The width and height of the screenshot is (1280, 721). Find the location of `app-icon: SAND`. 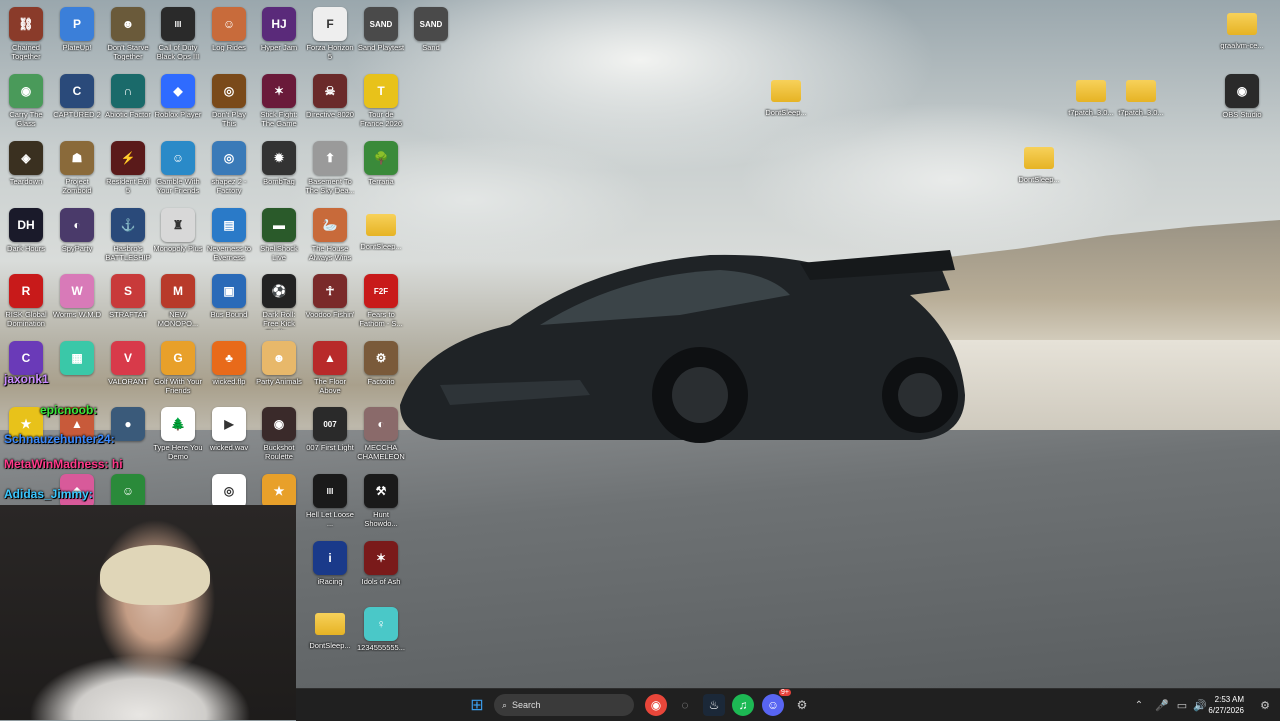

app-icon: SAND is located at coordinates (431, 24).